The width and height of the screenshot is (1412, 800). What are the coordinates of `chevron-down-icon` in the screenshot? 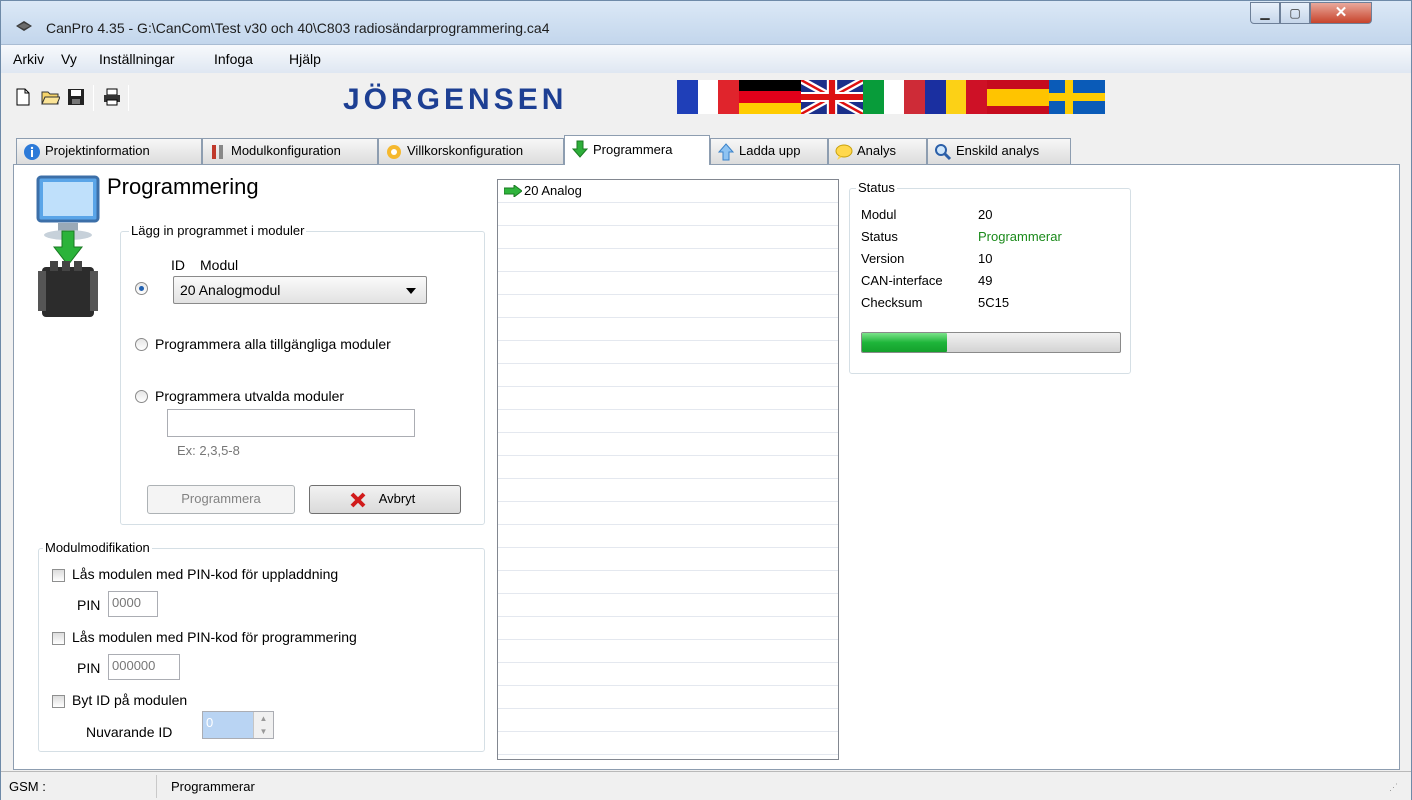 It's located at (411, 291).